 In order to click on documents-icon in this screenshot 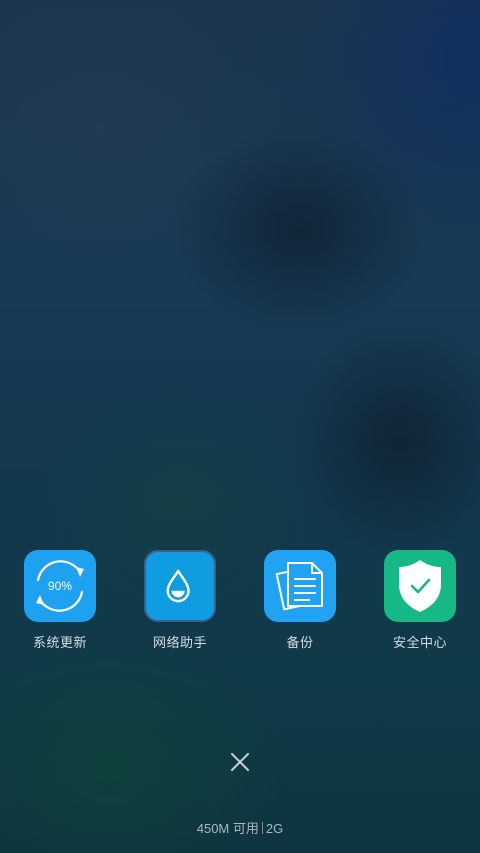, I will do `click(299, 586)`.